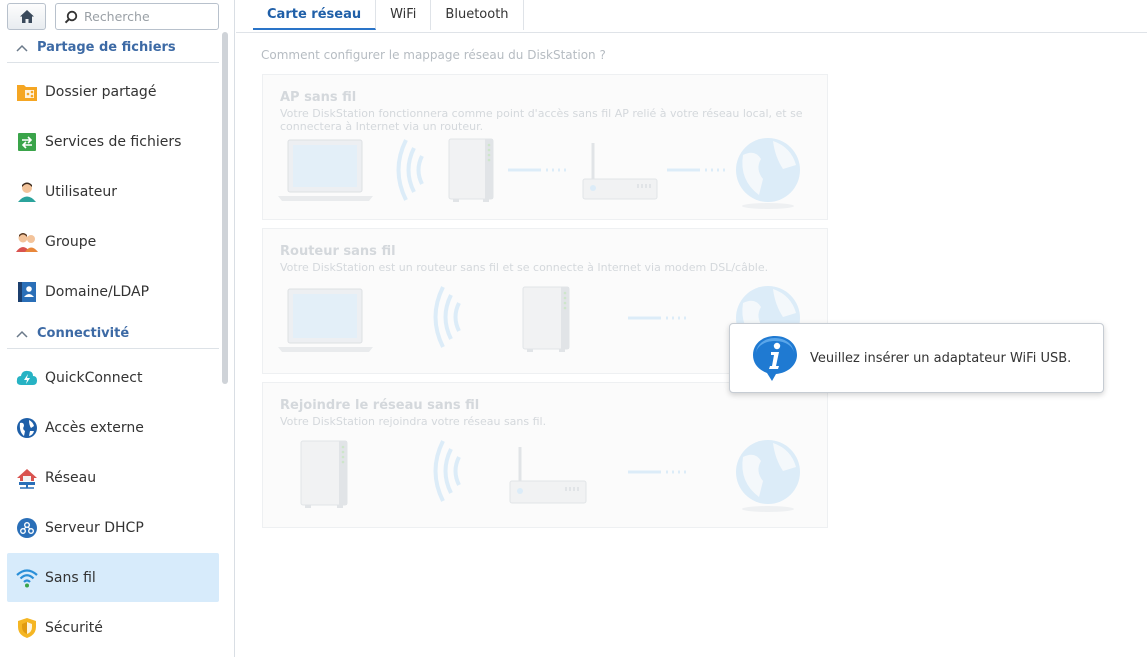 This screenshot has height=657, width=1147. Describe the element at coordinates (94, 427) in the screenshot. I see `sidebar-item-label: Accès externe` at that location.